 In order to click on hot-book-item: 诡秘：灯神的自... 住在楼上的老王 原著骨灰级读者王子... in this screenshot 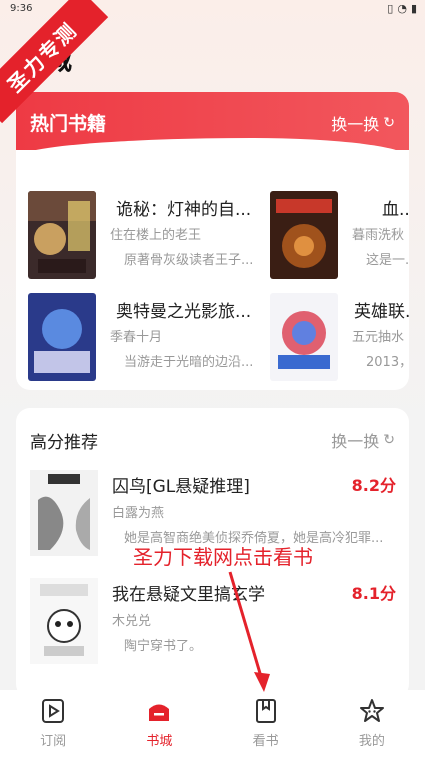, I will do `click(148, 236)`.